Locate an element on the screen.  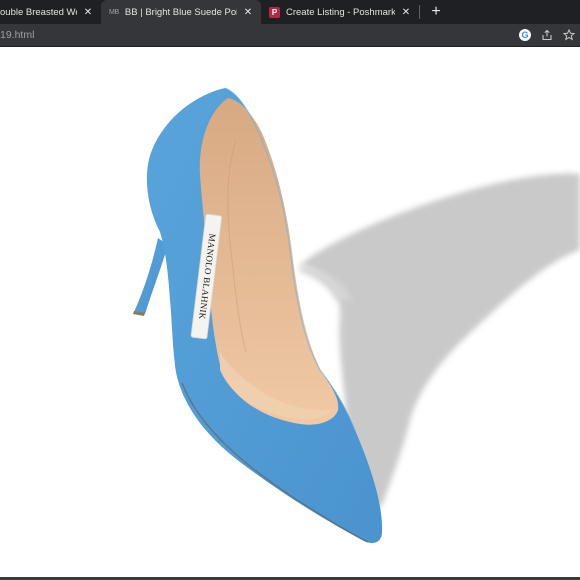
tab-title: BB | Bright Blue Suede Pointed To is located at coordinates (180, 12).